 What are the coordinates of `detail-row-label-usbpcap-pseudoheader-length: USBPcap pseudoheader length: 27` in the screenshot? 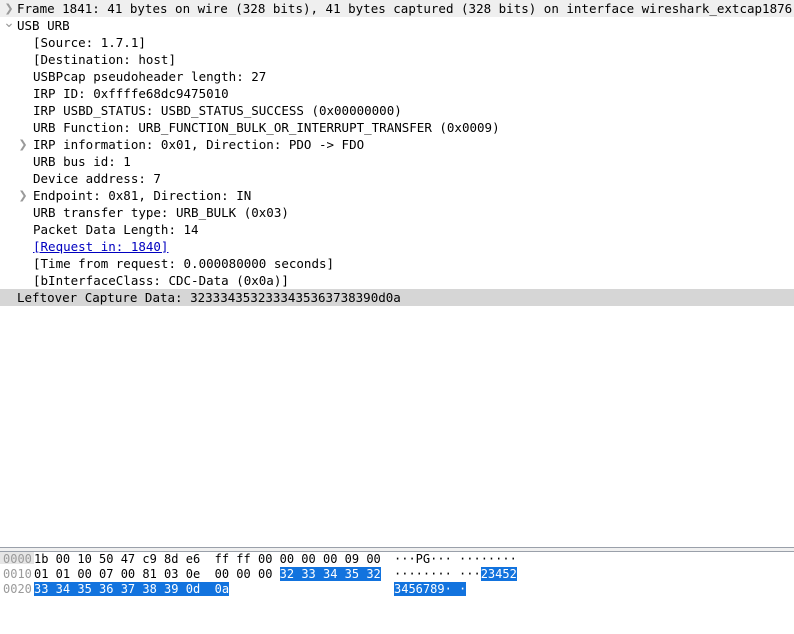 It's located at (150, 76).